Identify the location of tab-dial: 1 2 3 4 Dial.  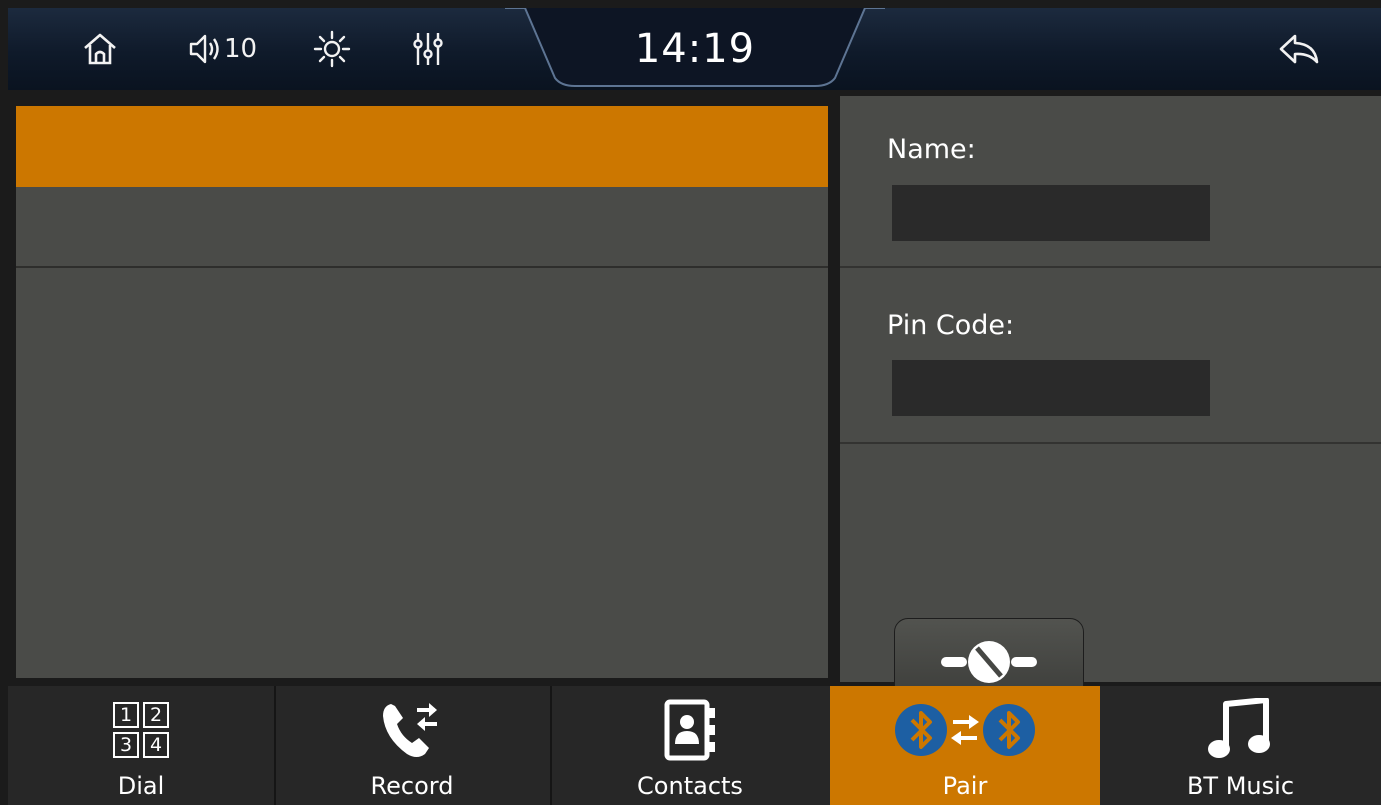
(141, 745).